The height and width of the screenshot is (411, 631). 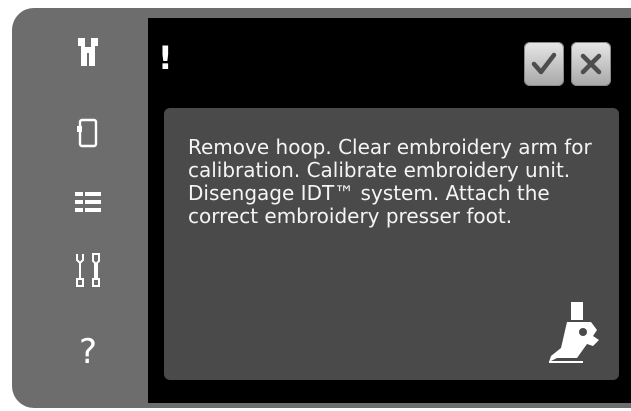 I want to click on alert-icon: !, so click(x=165, y=58).